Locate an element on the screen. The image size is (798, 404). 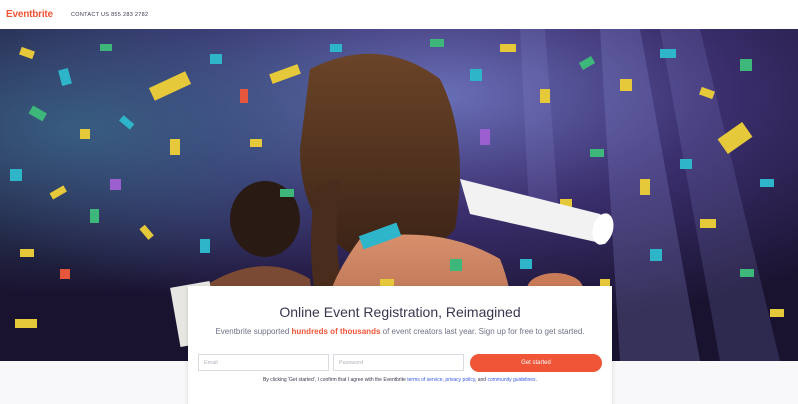
subtitle-text-start: Eventbrite supported is located at coordinates (253, 331).